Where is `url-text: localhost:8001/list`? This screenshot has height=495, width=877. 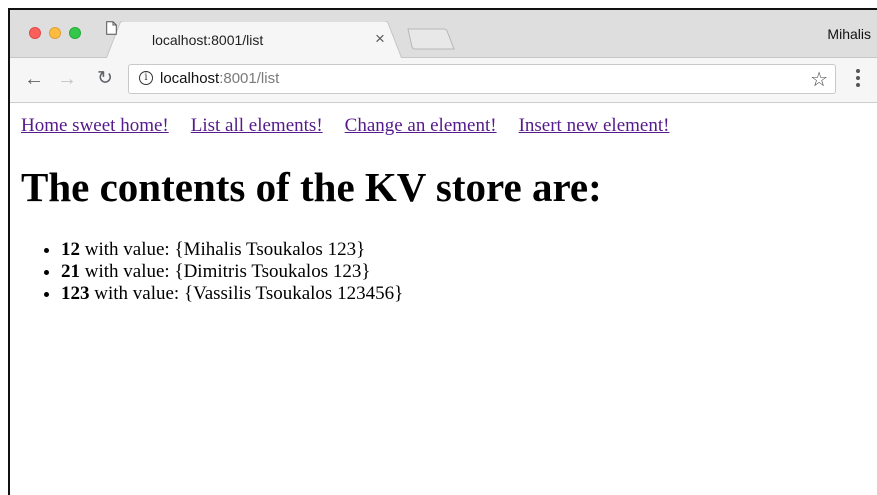
url-text: localhost:8001/list is located at coordinates (219, 78).